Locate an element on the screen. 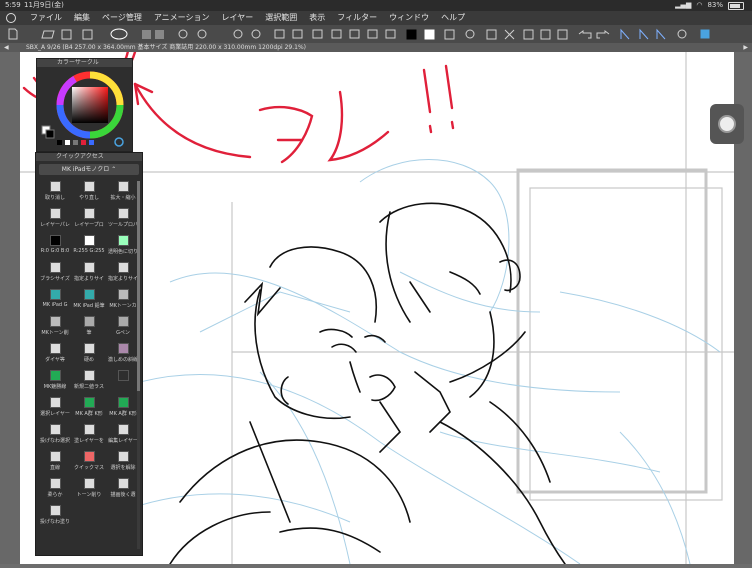 The image size is (752, 568). invert-icon is located at coordinates (528, 34).